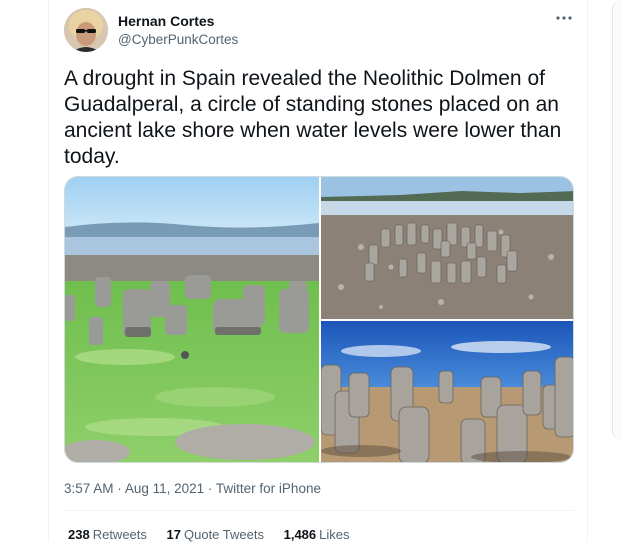 The width and height of the screenshot is (621, 542). I want to click on quote-tweets-stat: 17 Quote Tweets, so click(215, 534).